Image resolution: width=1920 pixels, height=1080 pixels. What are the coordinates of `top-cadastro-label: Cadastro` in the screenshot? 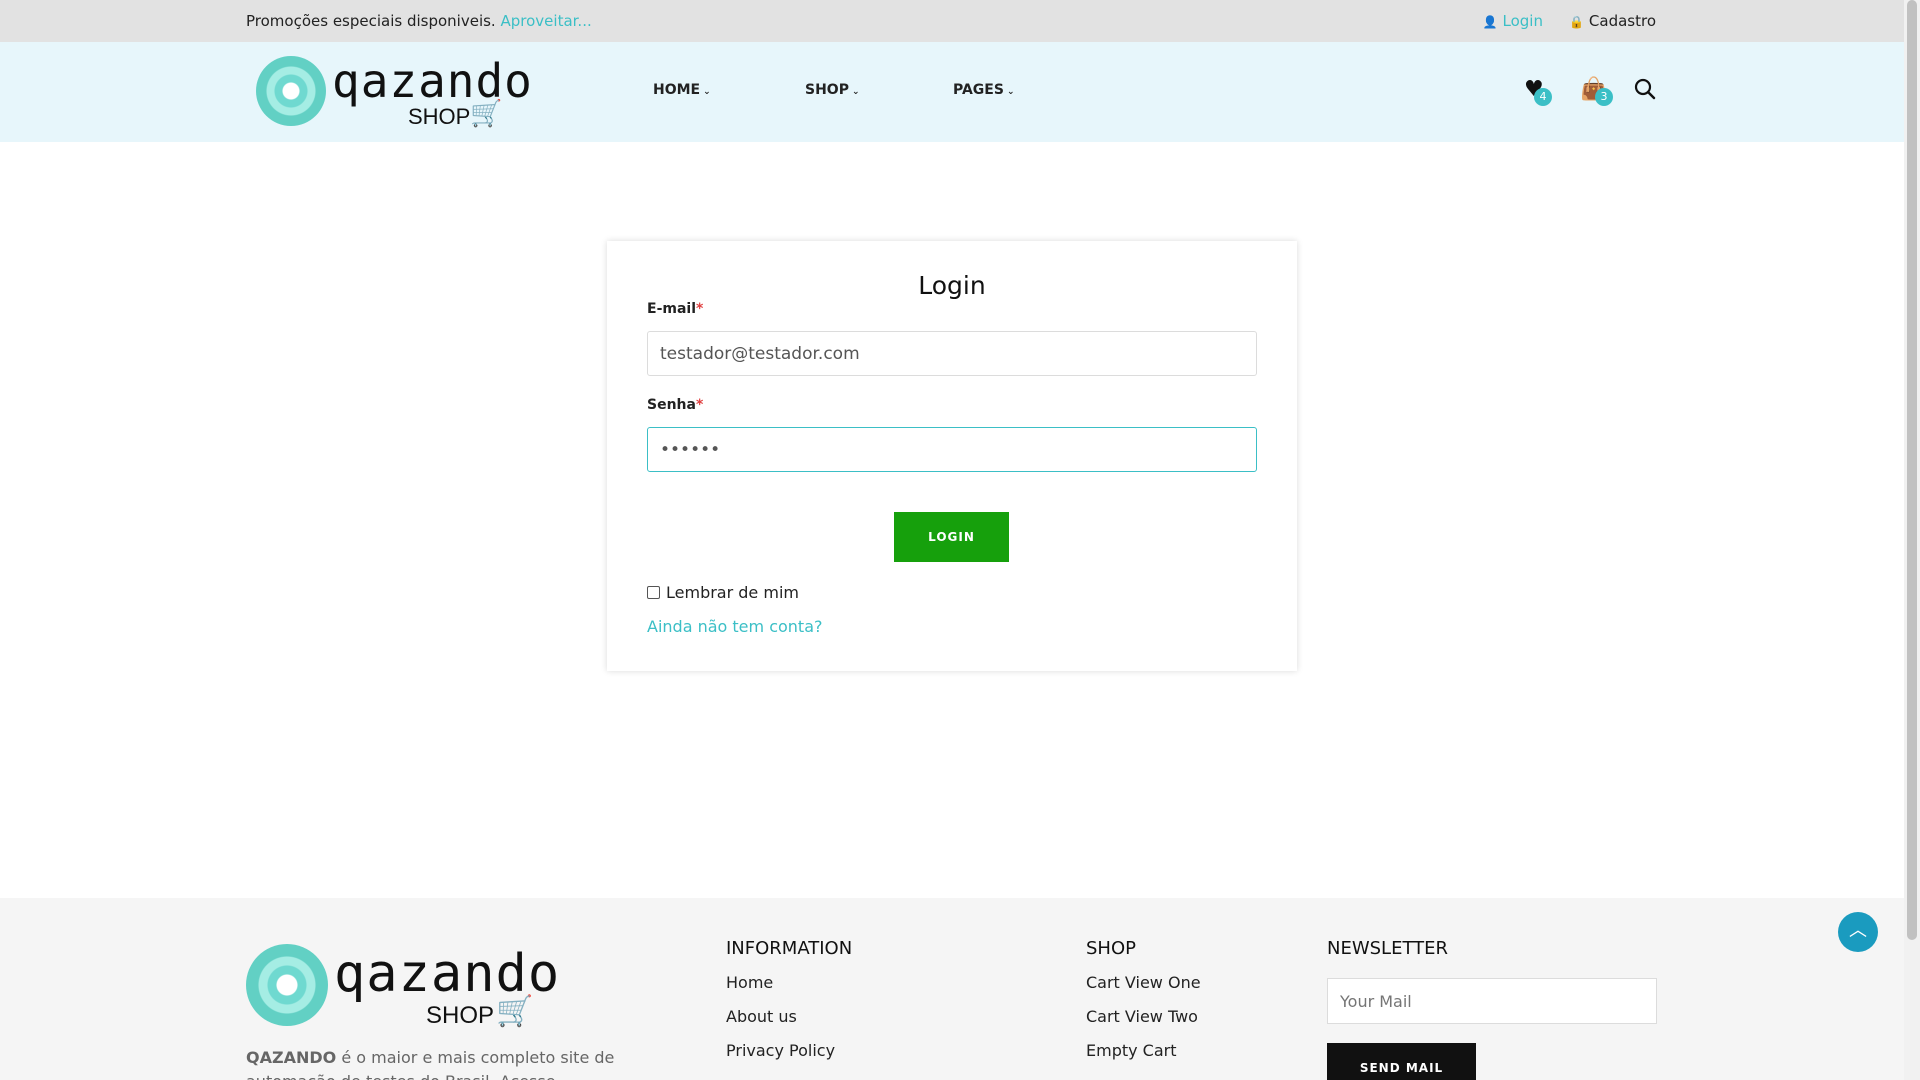 It's located at (1622, 21).